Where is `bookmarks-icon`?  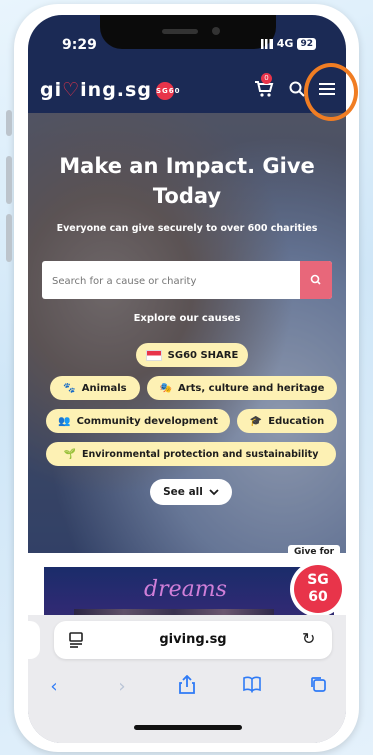
bookmarks-icon is located at coordinates (252, 687).